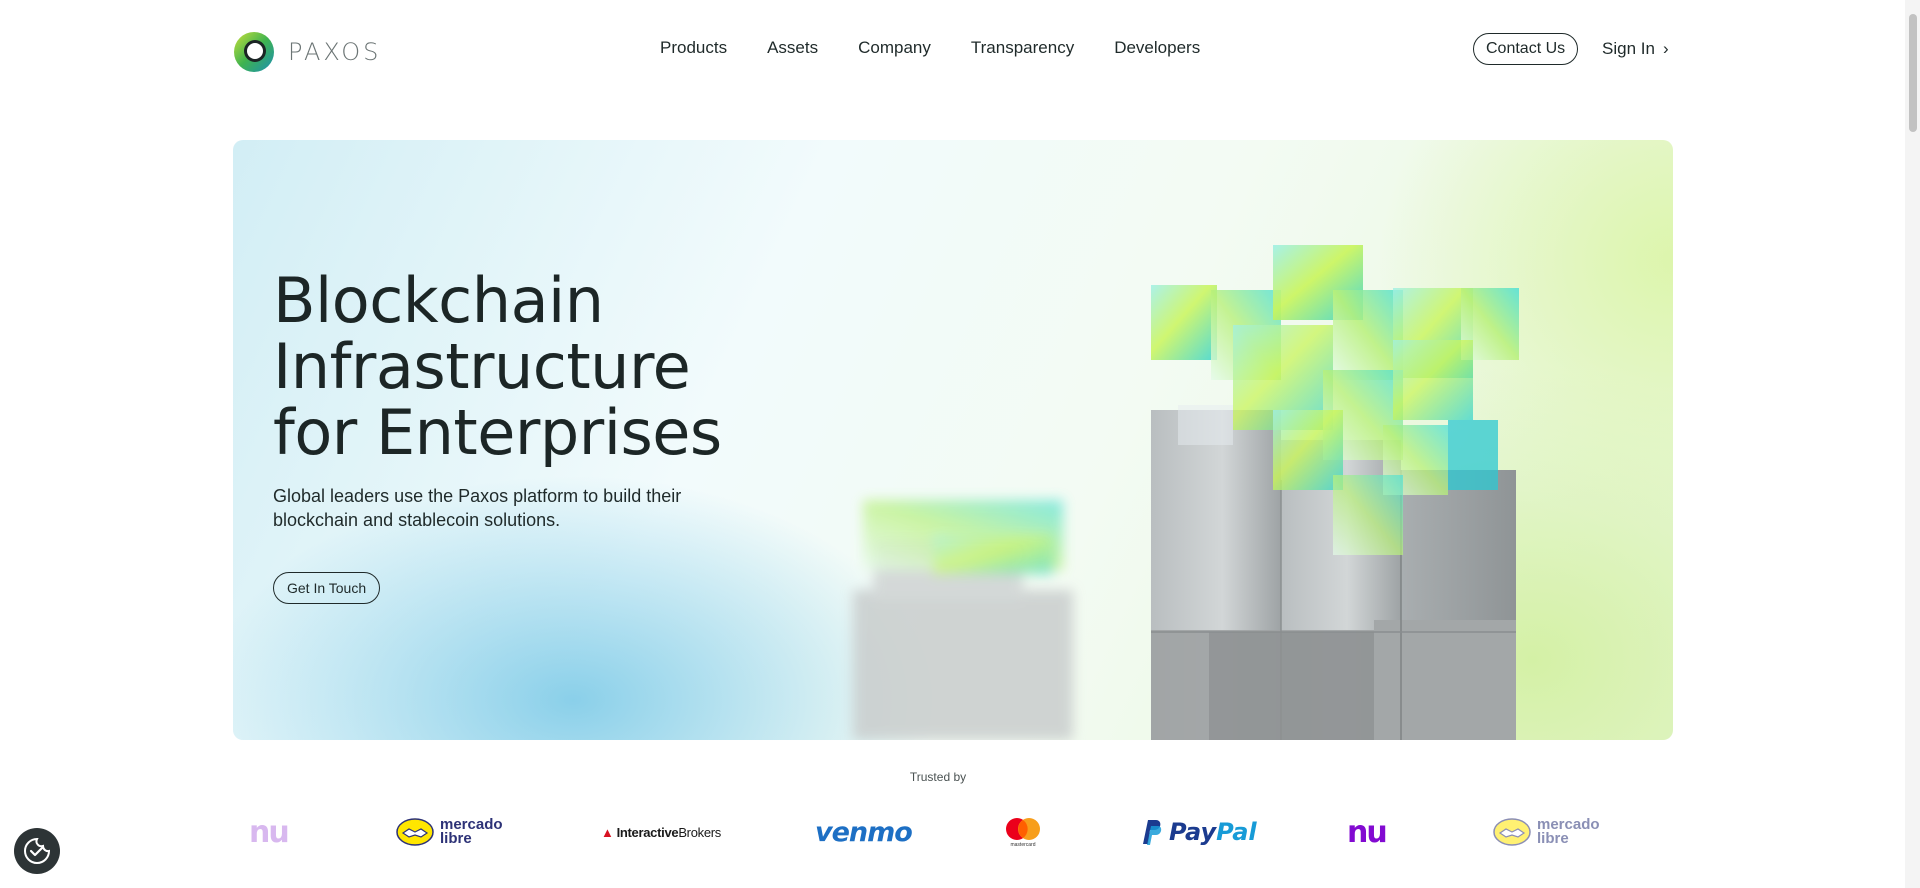  I want to click on mastercard-text: mastercard, so click(1023, 844).